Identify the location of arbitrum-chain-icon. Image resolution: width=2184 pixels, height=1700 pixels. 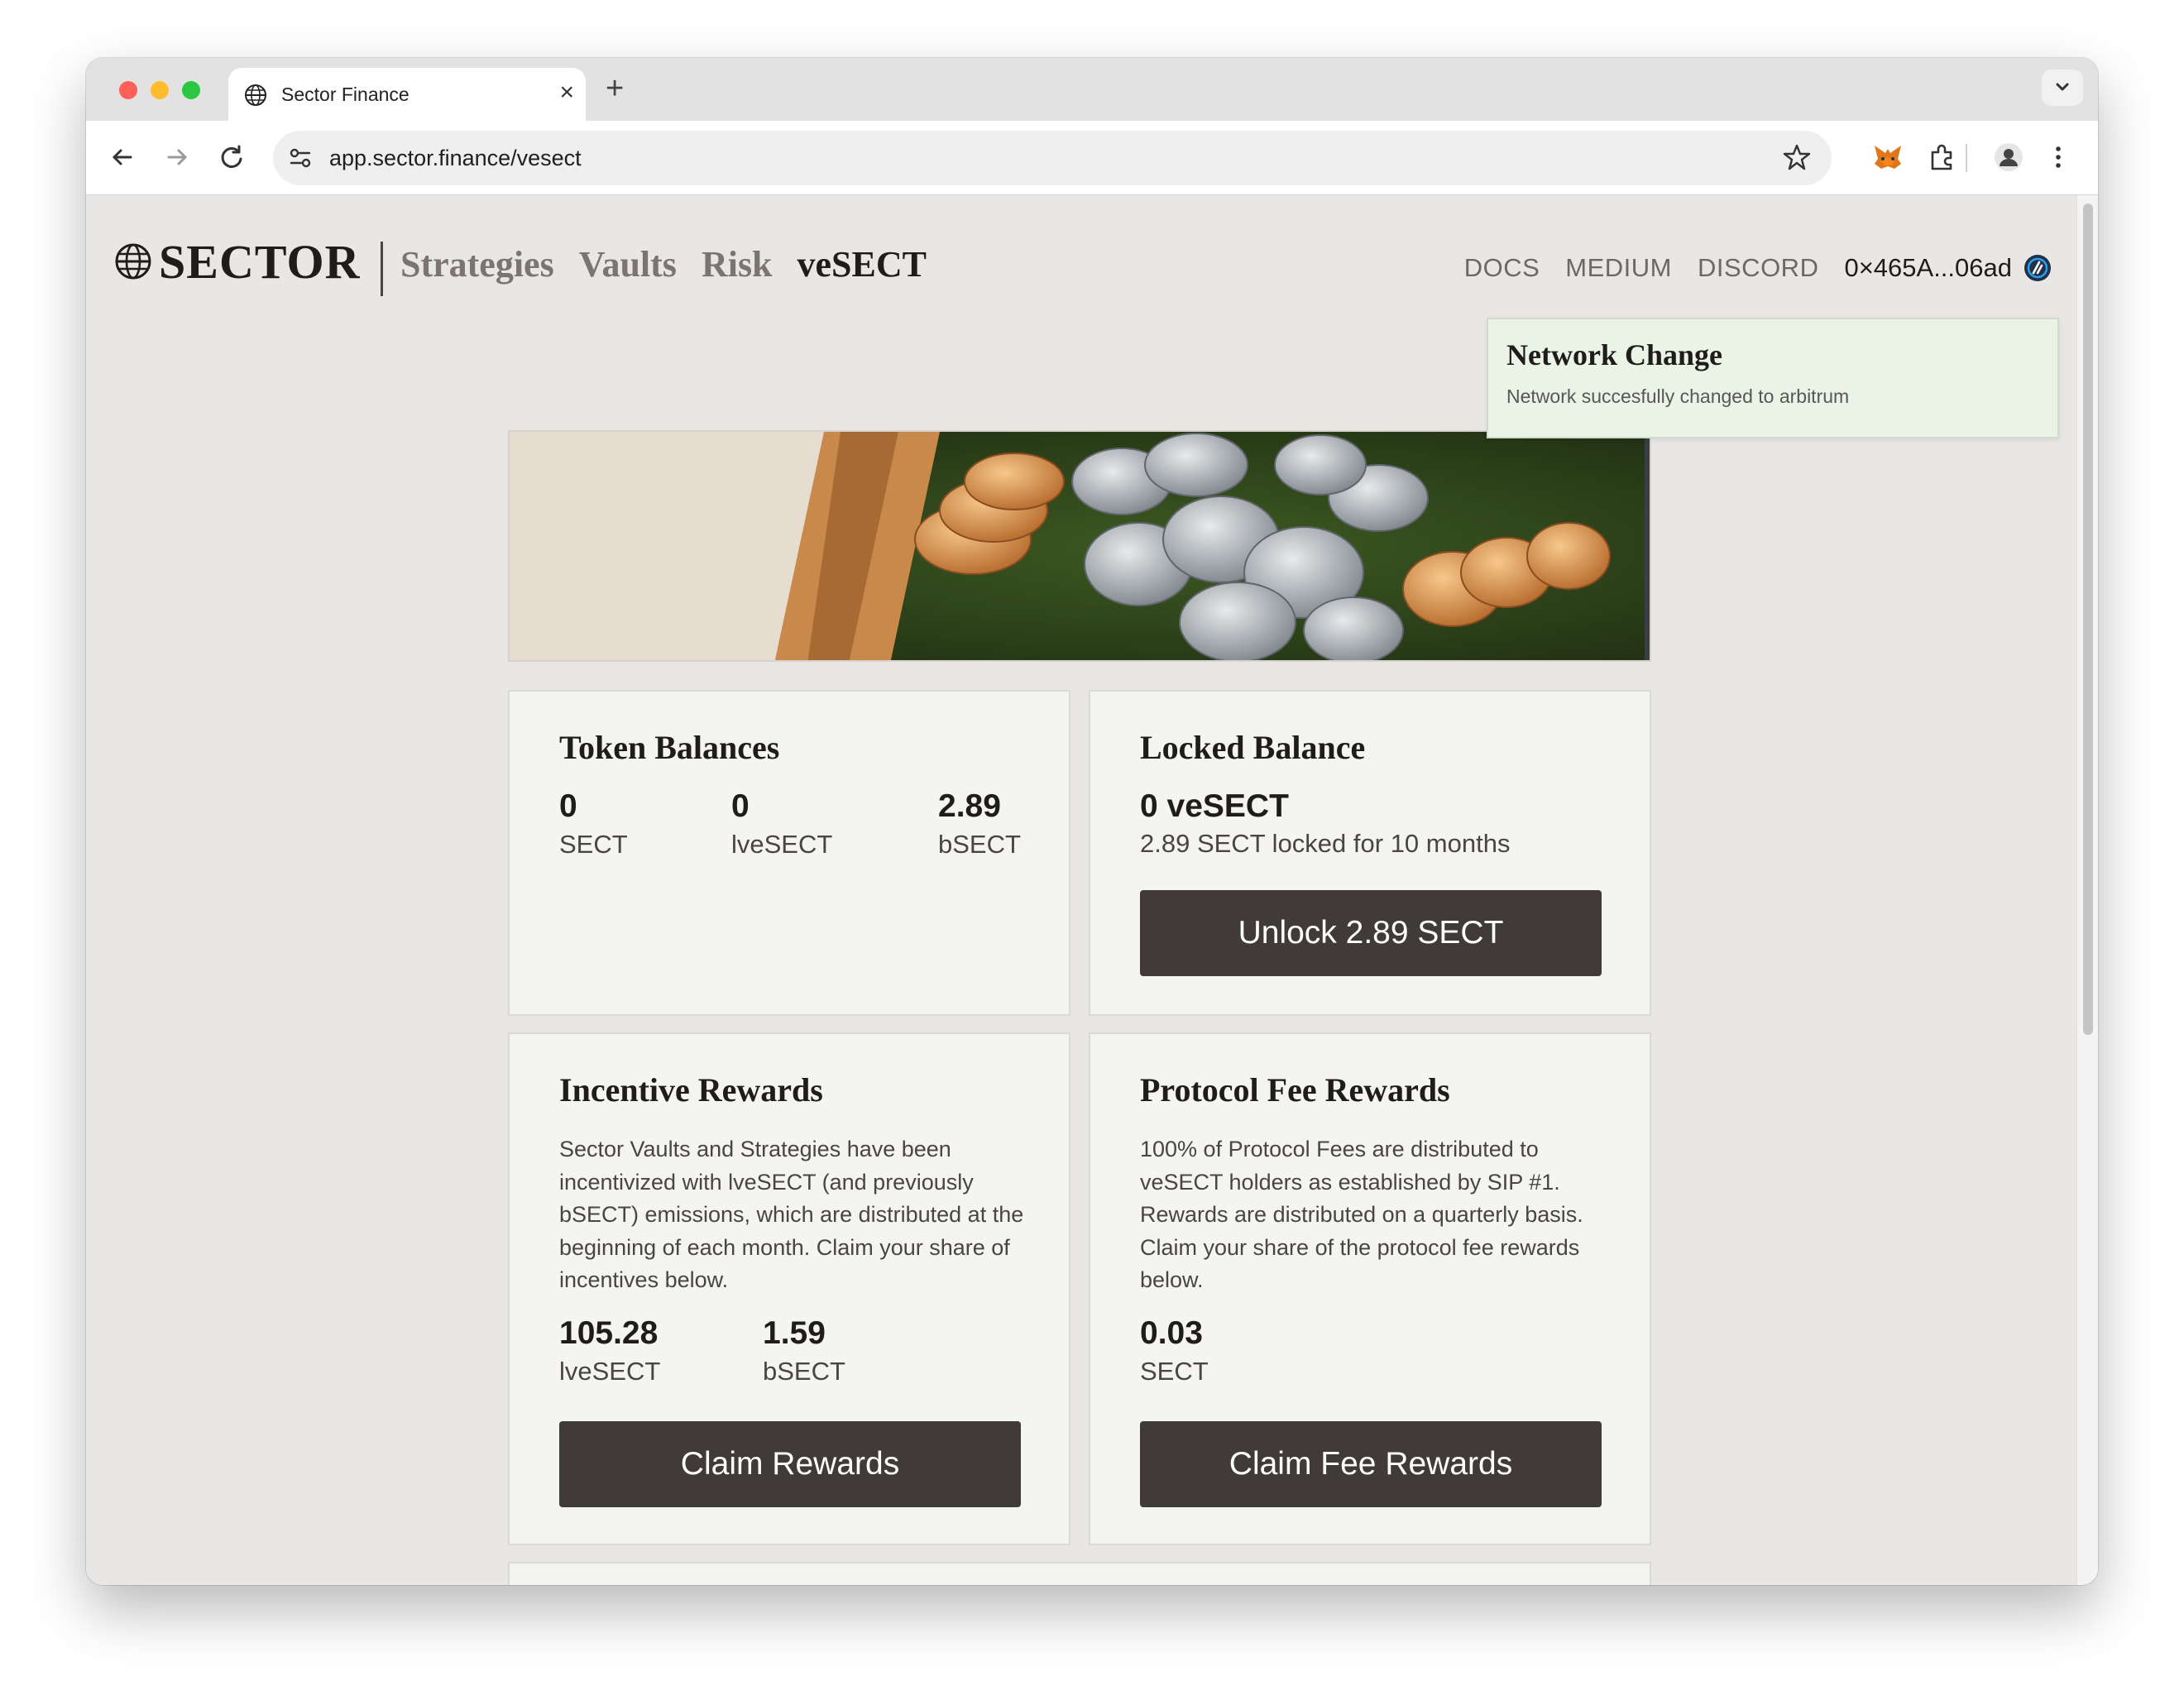
(2037, 268).